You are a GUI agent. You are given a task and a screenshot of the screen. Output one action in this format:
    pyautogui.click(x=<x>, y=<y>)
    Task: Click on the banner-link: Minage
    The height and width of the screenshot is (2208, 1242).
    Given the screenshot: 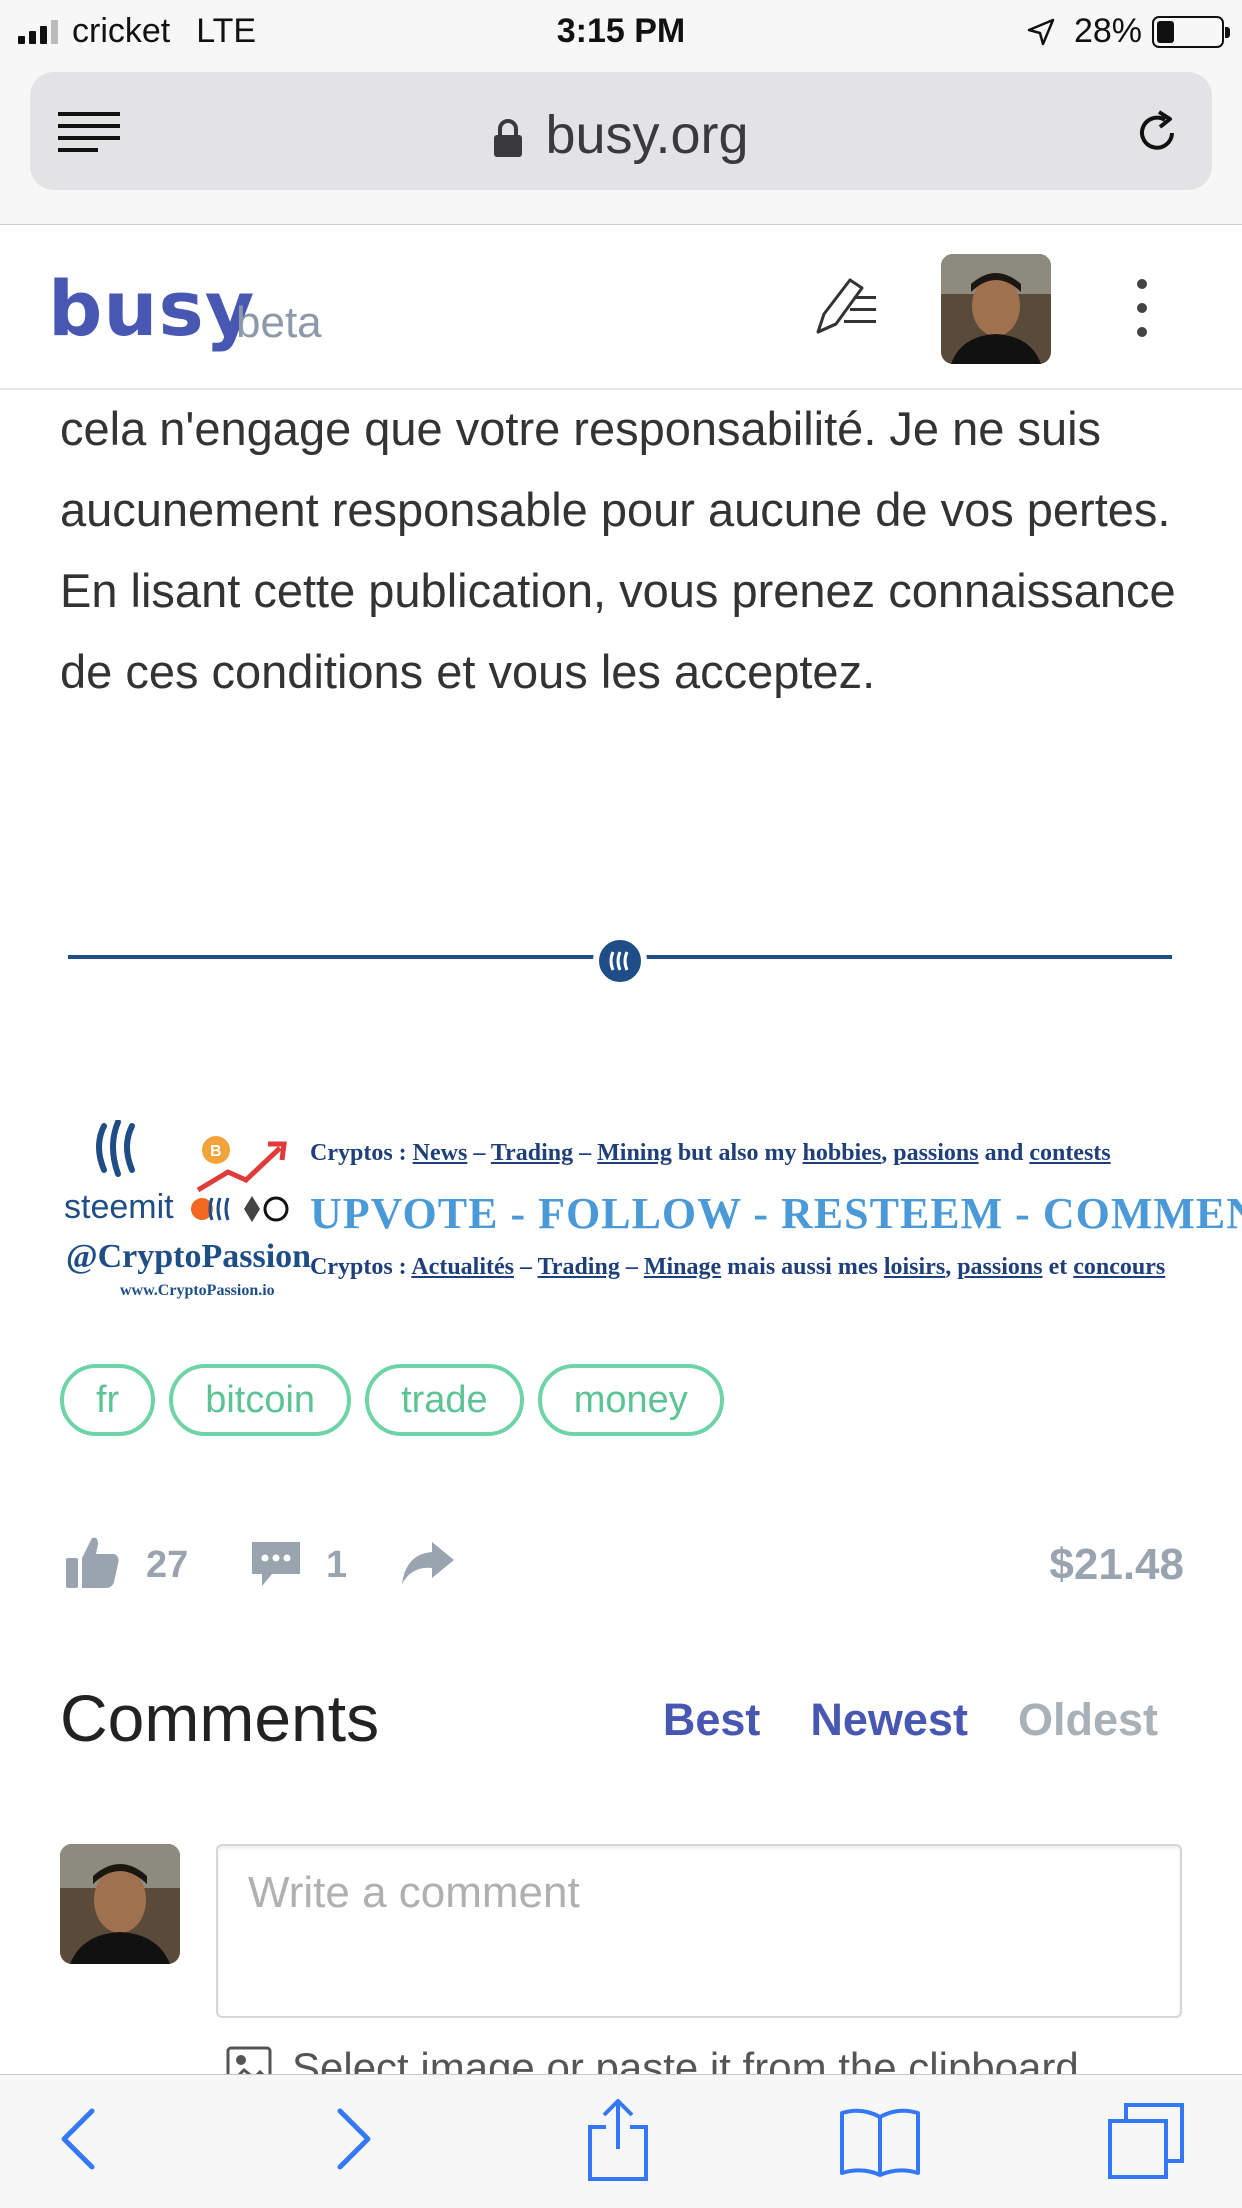 What is the action you would take?
    pyautogui.click(x=682, y=1267)
    